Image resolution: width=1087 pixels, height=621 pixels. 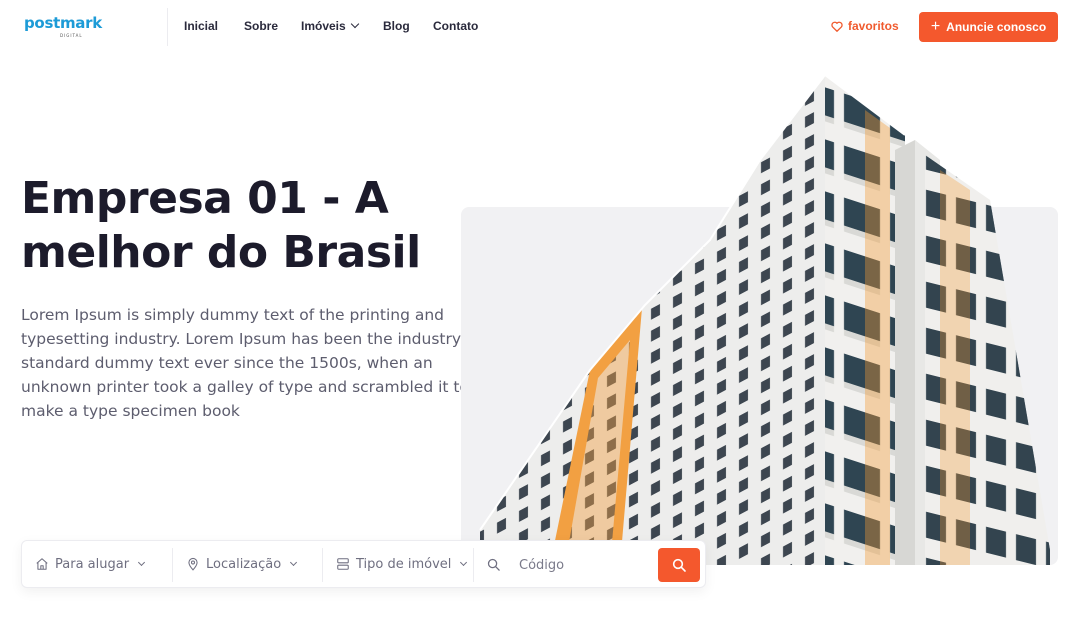 I want to click on search-bar: Para alugar Localização Tipo de imóvel, so click(x=363, y=564).